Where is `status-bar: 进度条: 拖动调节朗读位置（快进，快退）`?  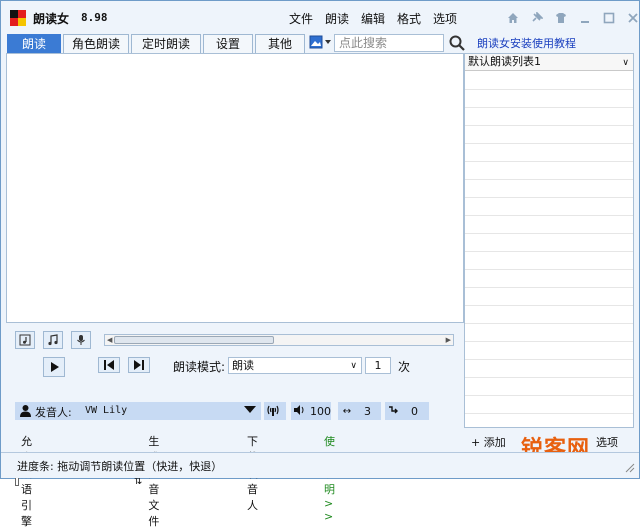 status-bar: 进度条: 拖动调节朗读位置（快进，快退） is located at coordinates (320, 465).